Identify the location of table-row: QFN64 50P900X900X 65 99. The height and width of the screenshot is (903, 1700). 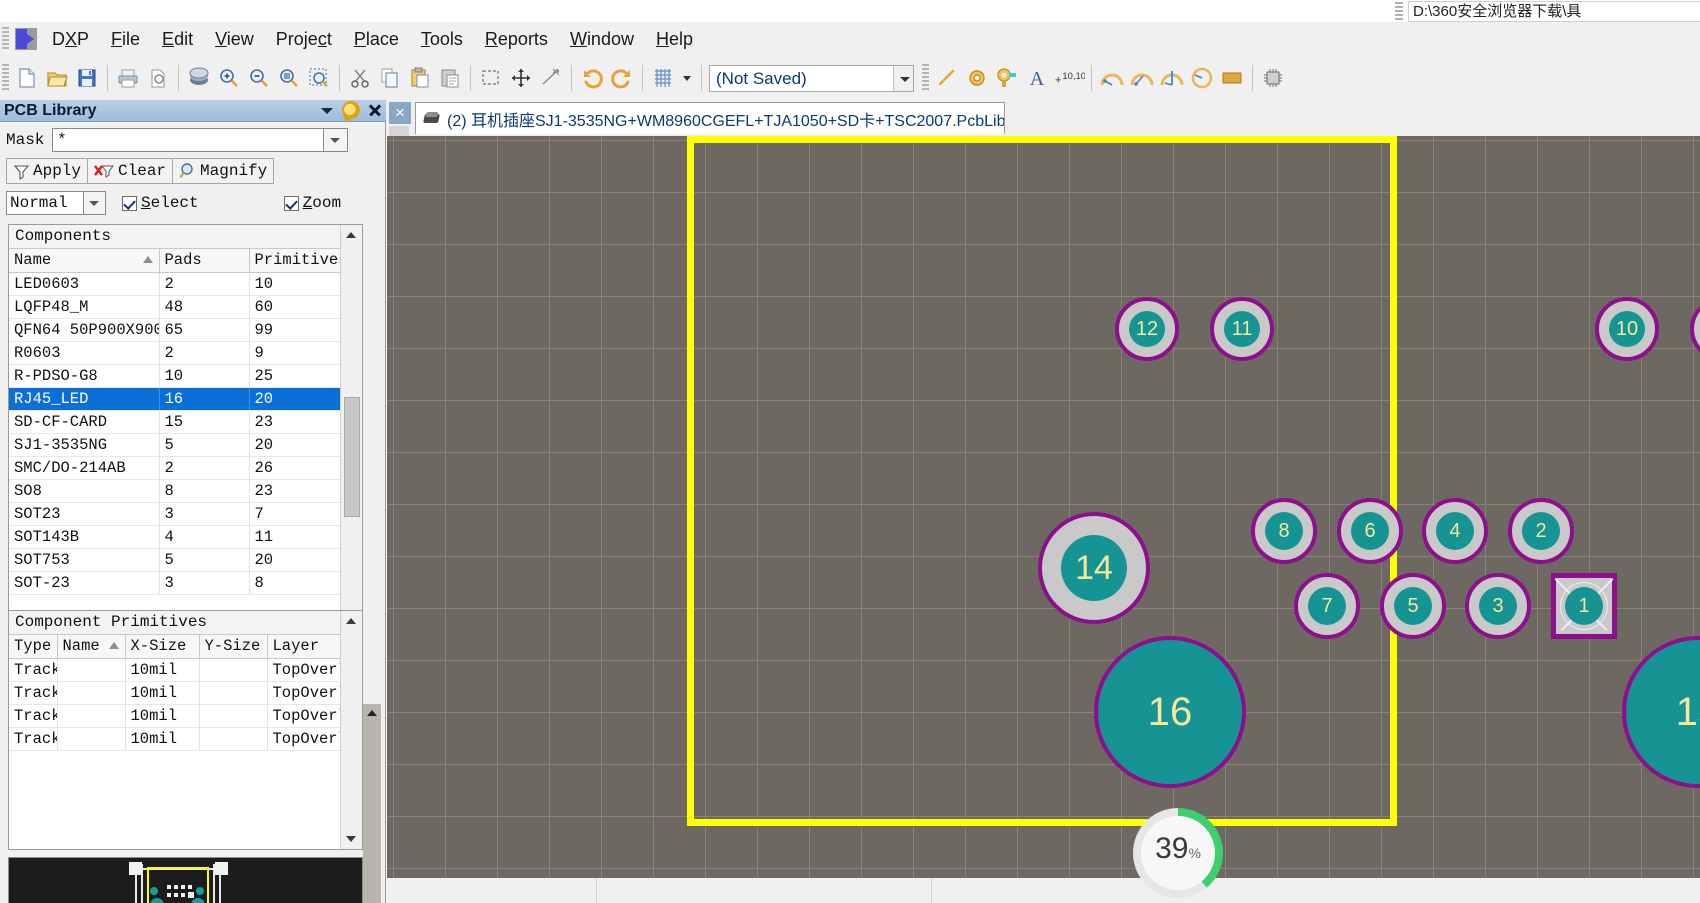
(174, 330).